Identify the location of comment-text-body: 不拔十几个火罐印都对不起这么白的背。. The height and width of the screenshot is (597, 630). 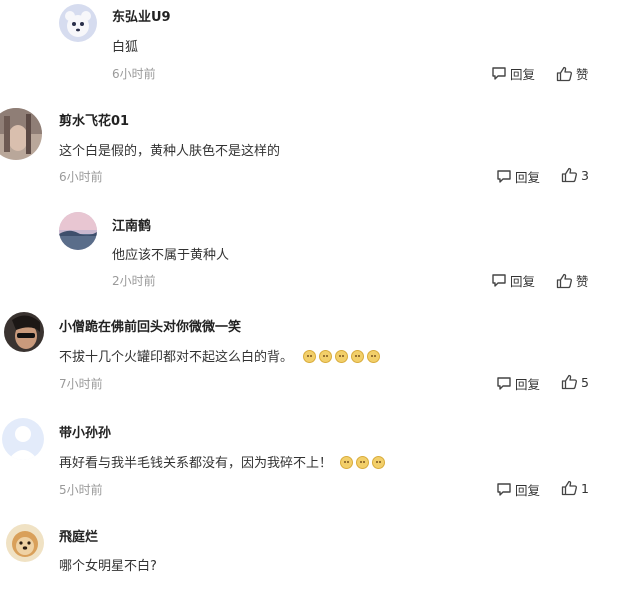
(176, 357).